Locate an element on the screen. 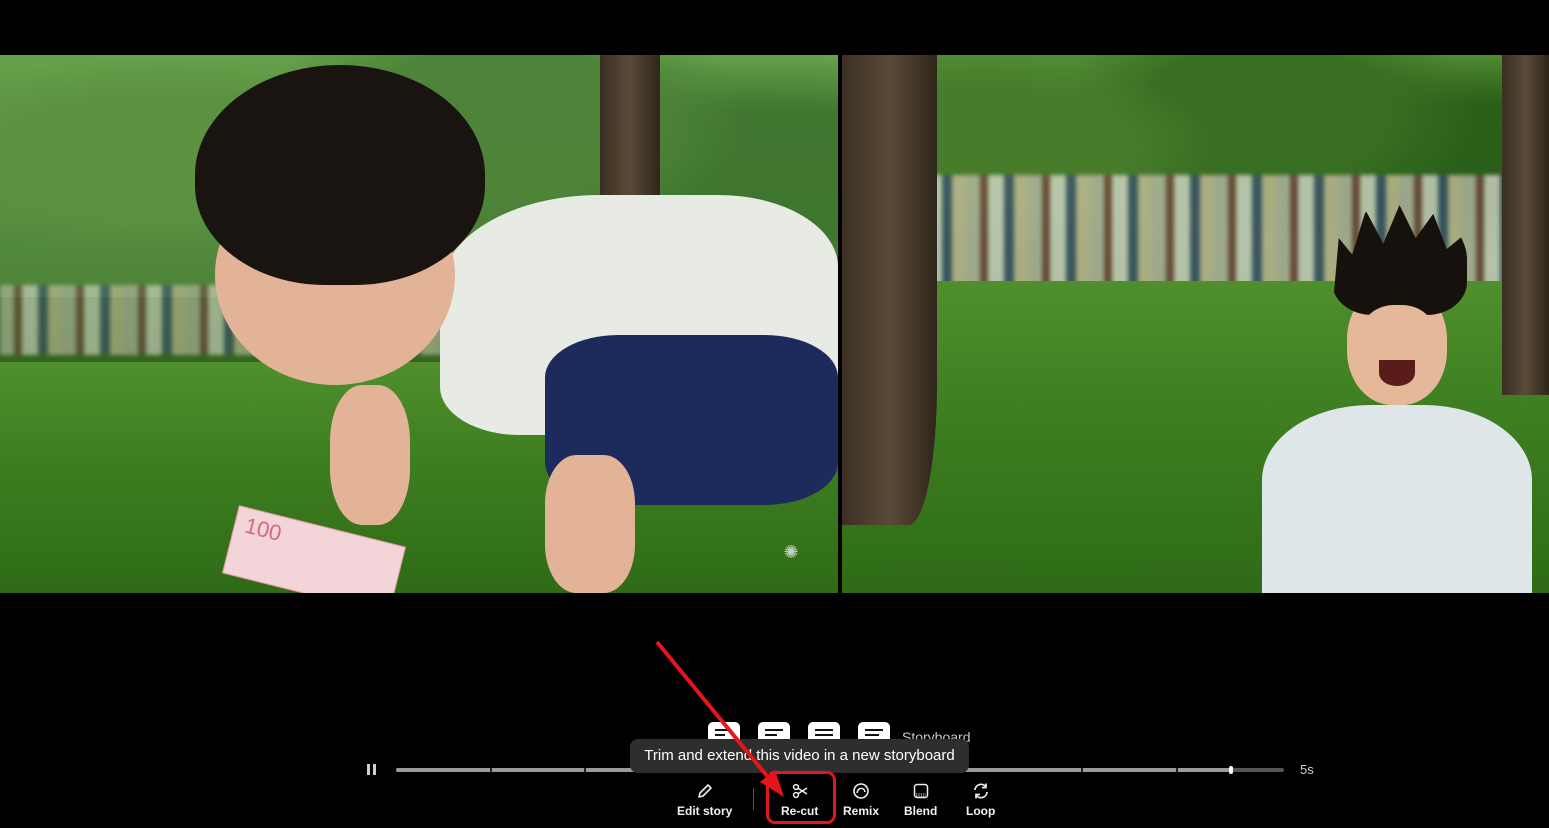 The image size is (1549, 828). tree-trunk-left is located at coordinates (889, 290).